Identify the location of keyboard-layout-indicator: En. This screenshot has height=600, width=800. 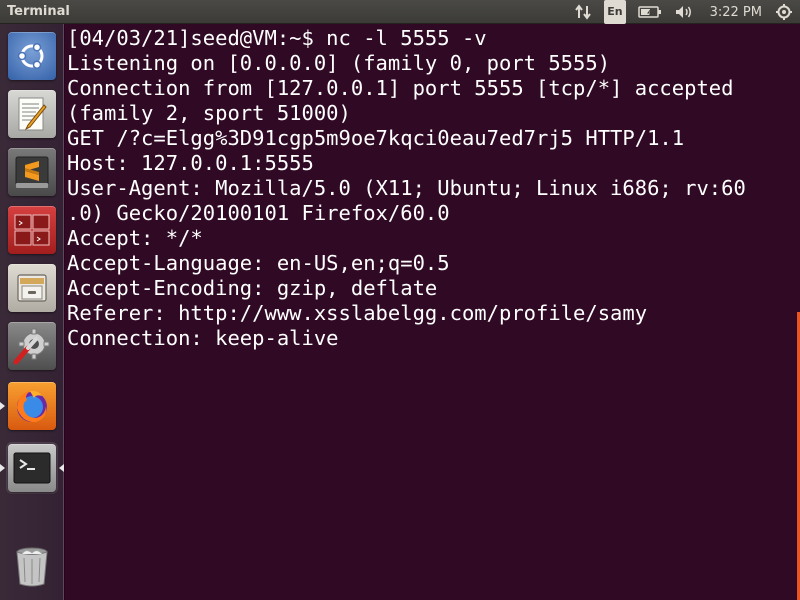
(615, 12).